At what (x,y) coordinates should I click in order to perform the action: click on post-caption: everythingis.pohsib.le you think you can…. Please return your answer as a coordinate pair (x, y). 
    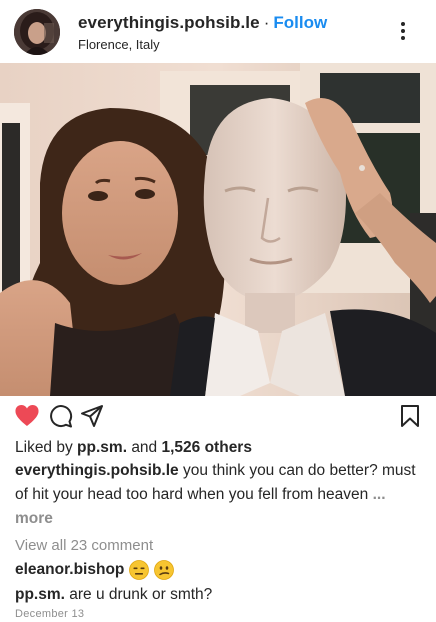
    Looking at the image, I should click on (219, 495).